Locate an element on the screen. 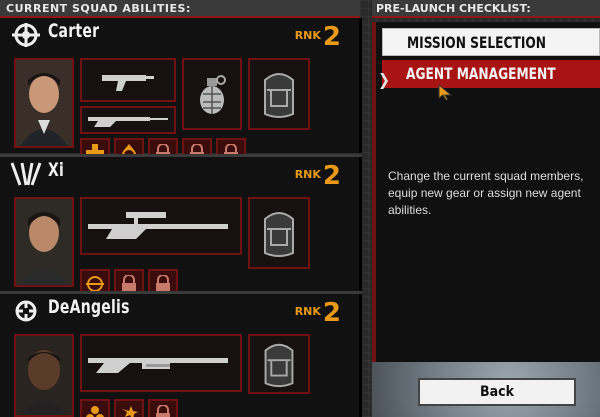 The width and height of the screenshot is (600, 417). agent-header: DeAngelis RNK2 is located at coordinates (179, 312).